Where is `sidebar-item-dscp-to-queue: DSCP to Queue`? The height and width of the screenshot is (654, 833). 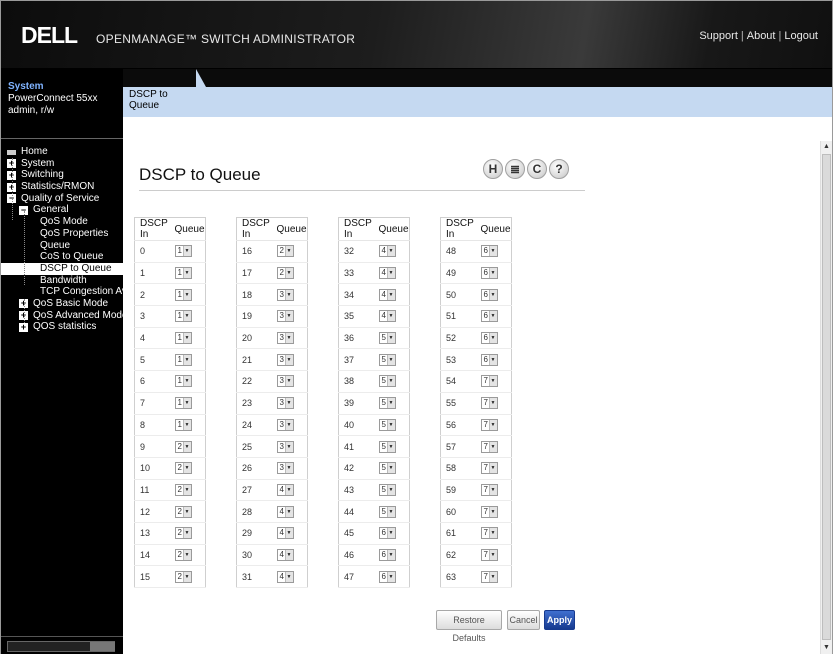
sidebar-item-dscp-to-queue: DSCP to Queue is located at coordinates (62, 268).